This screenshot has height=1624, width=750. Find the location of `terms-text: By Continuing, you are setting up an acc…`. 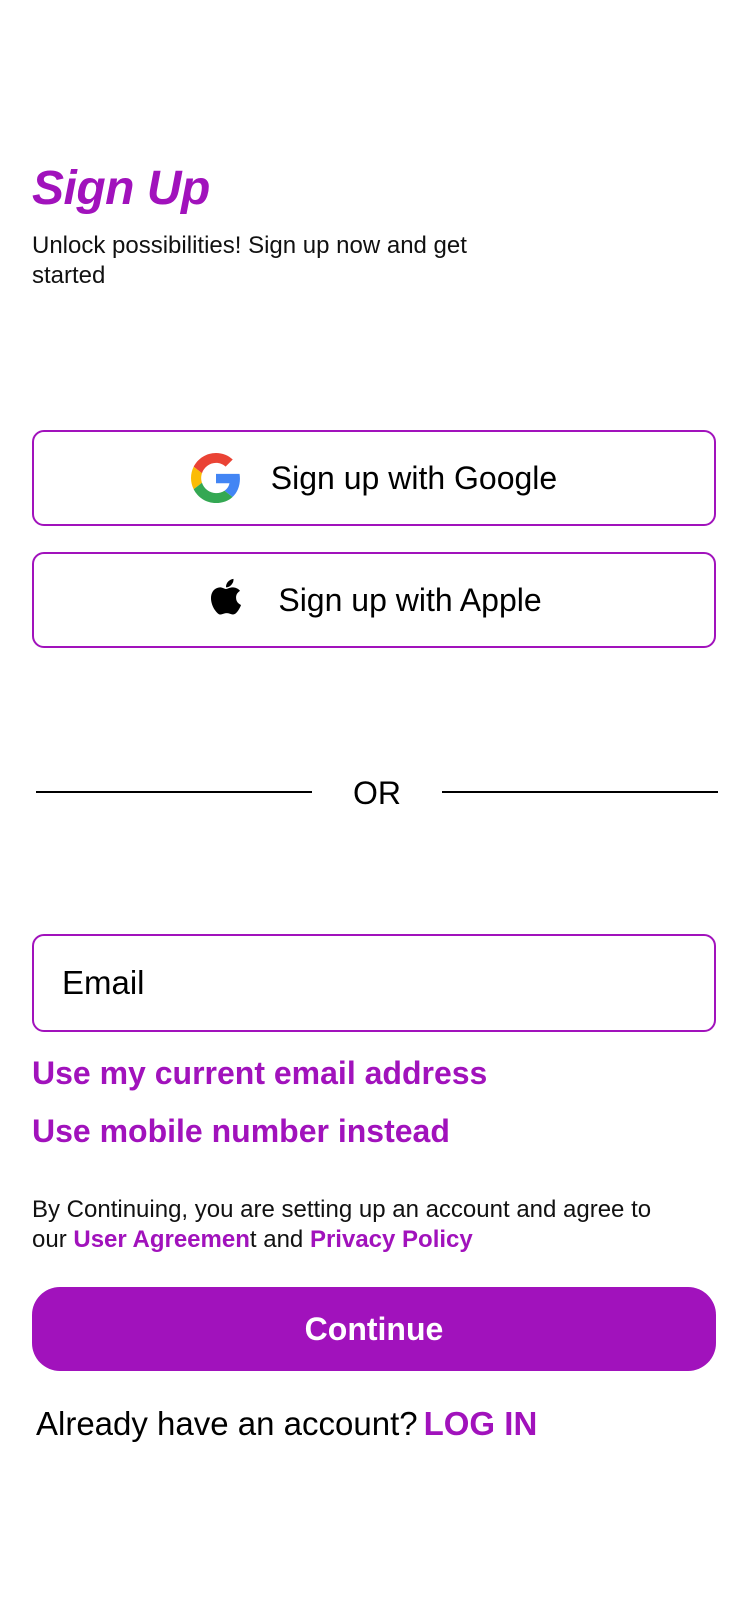

terms-text: By Continuing, you are setting up an acc… is located at coordinates (352, 1225).